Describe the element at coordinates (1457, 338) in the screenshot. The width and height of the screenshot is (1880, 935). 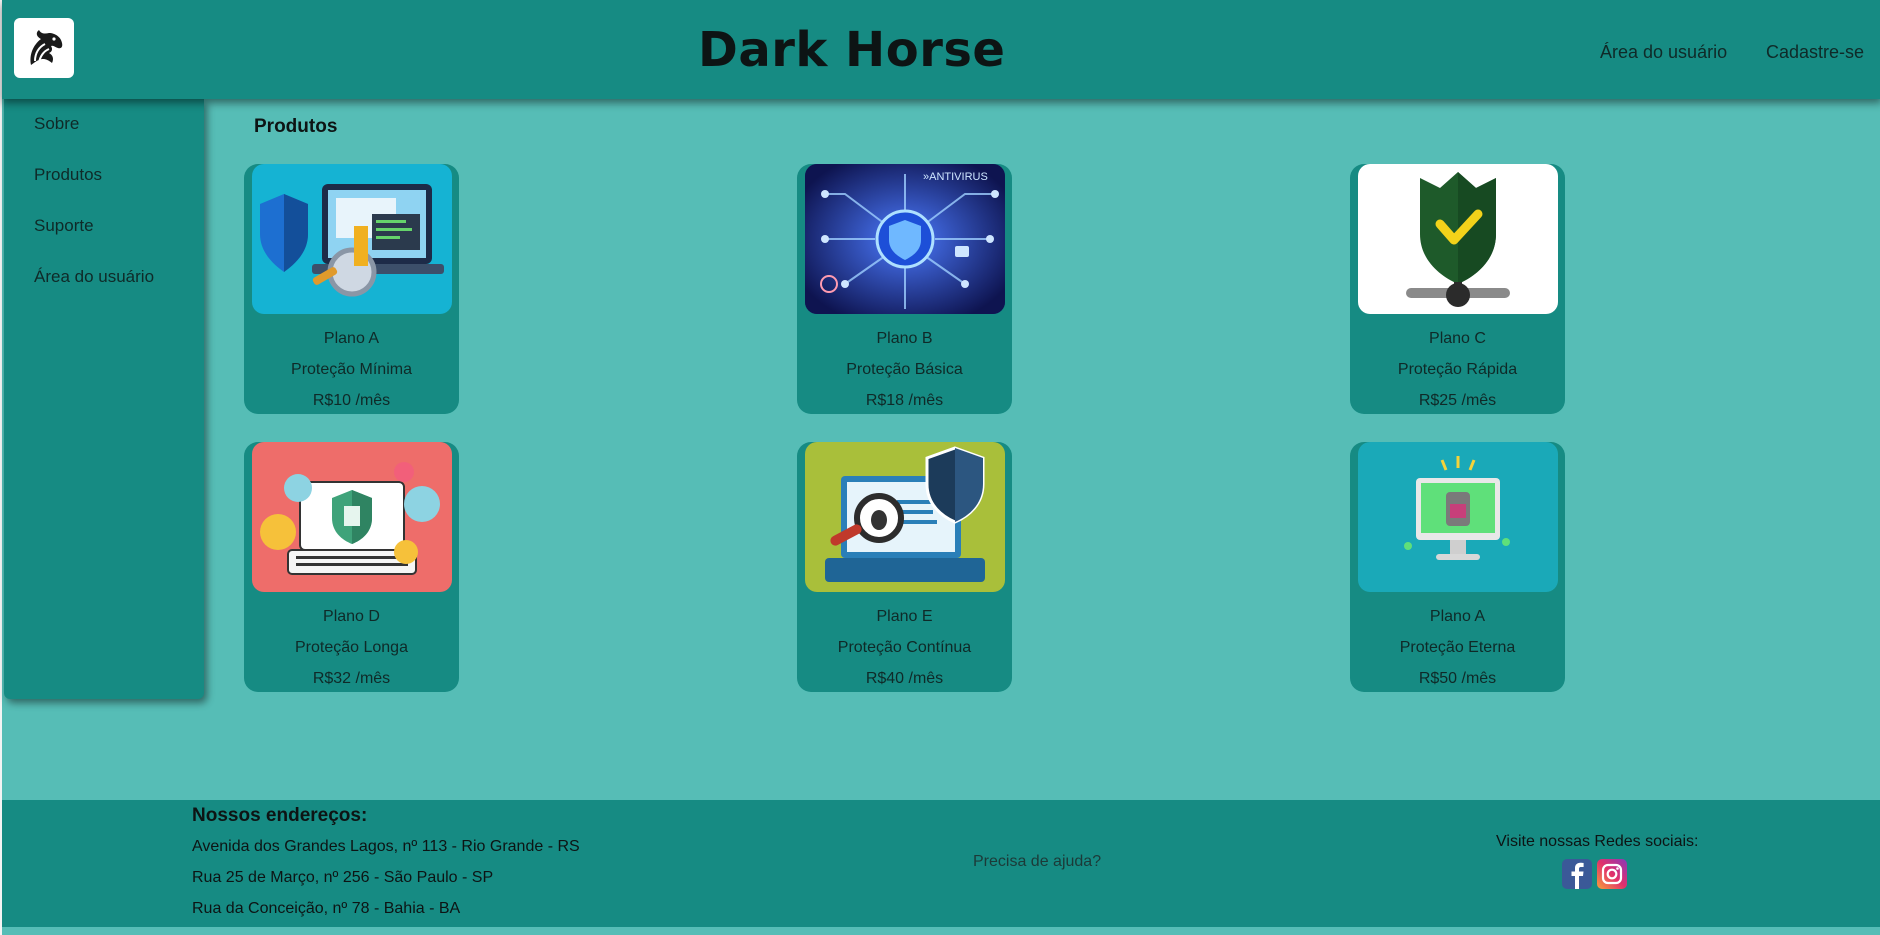
I see `product-name: Plano C` at that location.